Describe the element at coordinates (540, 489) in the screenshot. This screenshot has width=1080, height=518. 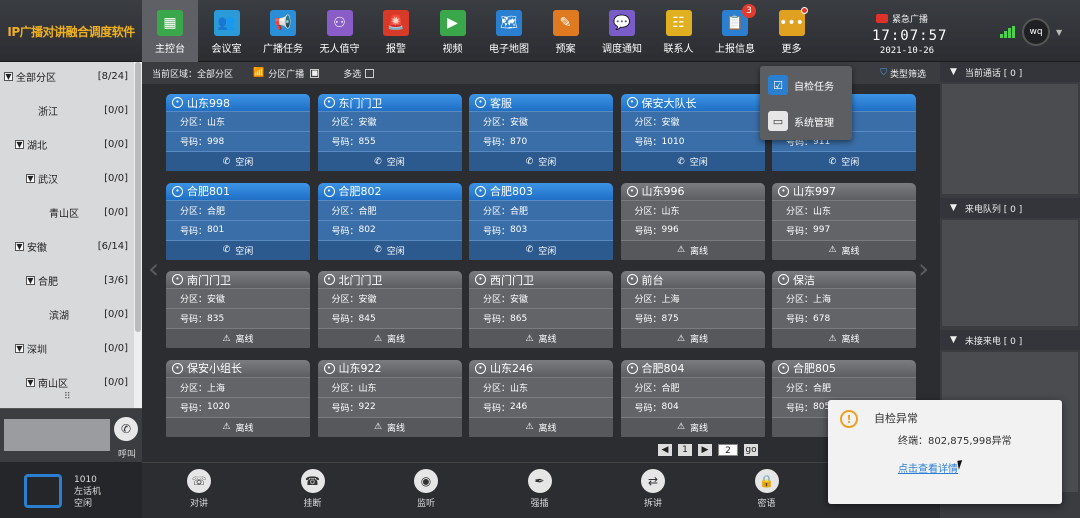
I see `barge-button: ✒ 强插` at that location.